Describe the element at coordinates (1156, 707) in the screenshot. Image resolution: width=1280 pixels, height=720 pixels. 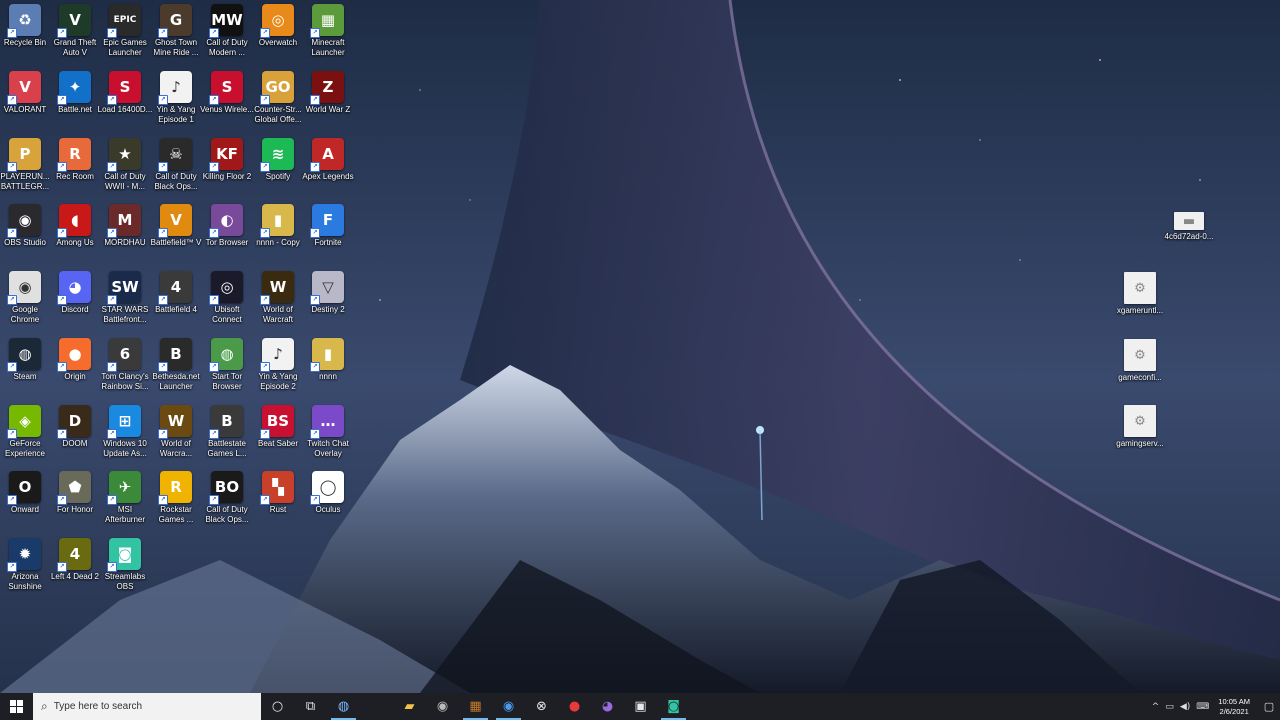
I see `chevron-up-icon: ^` at that location.